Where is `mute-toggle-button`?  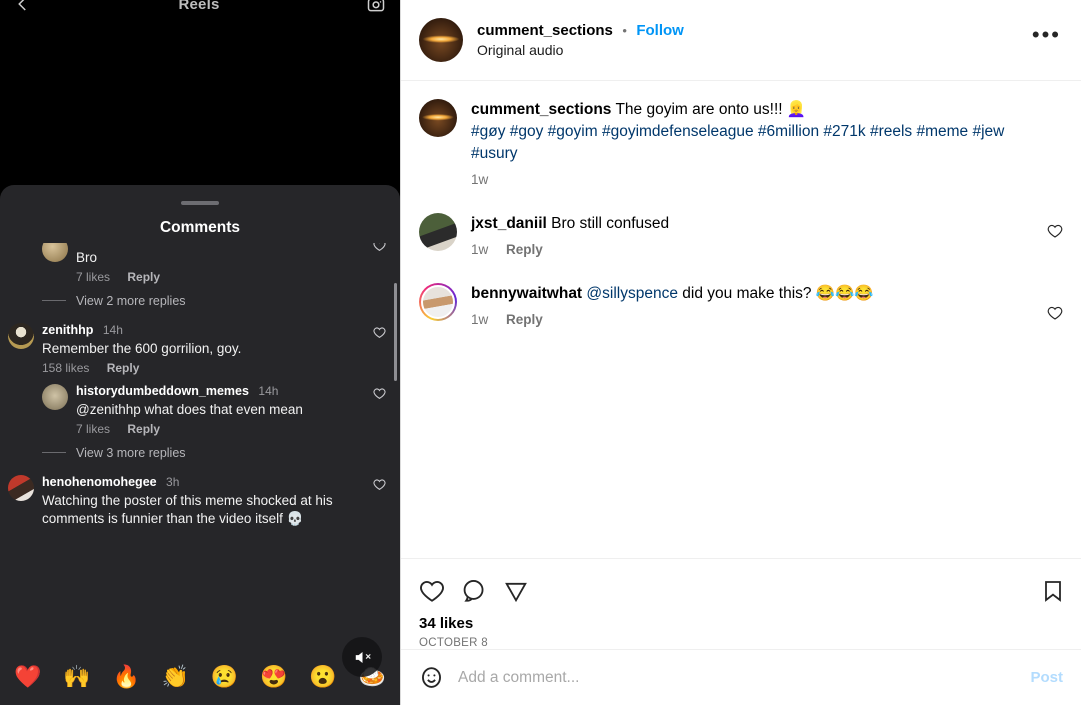 mute-toggle-button is located at coordinates (362, 657).